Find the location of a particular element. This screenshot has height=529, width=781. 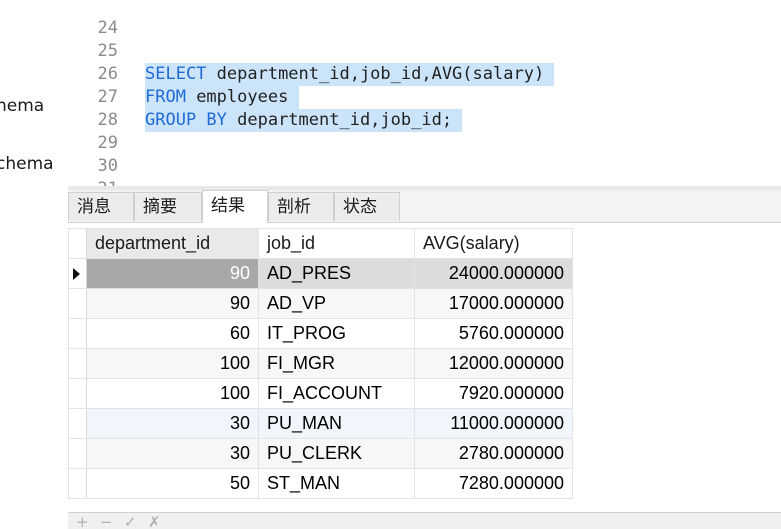

result-tabbar: 消息 摘要 结果 1 剖析 状态 is located at coordinates (424, 218).